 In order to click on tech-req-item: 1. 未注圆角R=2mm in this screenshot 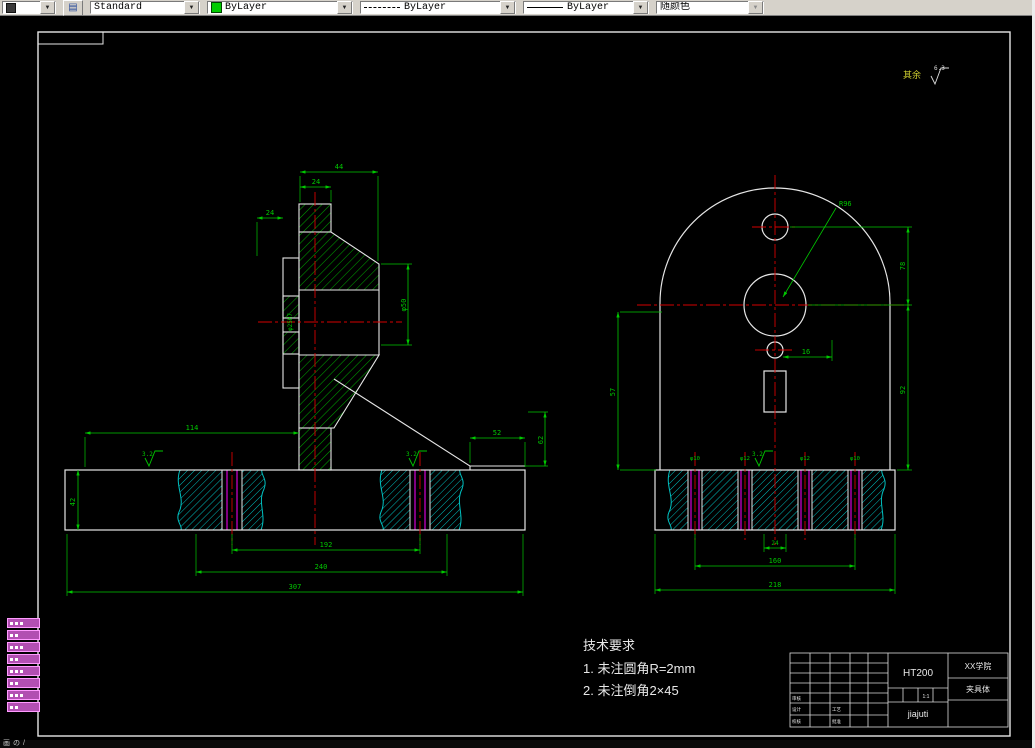, I will do `click(639, 668)`.